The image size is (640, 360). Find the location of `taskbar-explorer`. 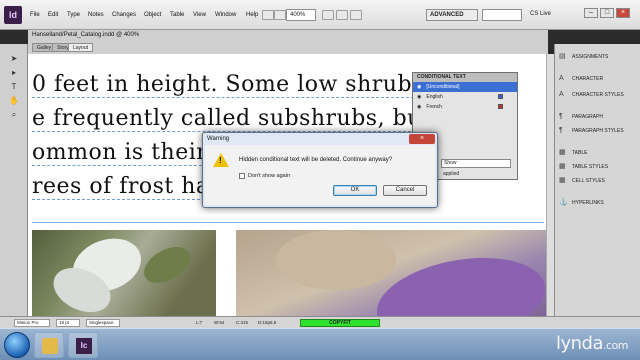

taskbar-explorer is located at coordinates (49, 345).